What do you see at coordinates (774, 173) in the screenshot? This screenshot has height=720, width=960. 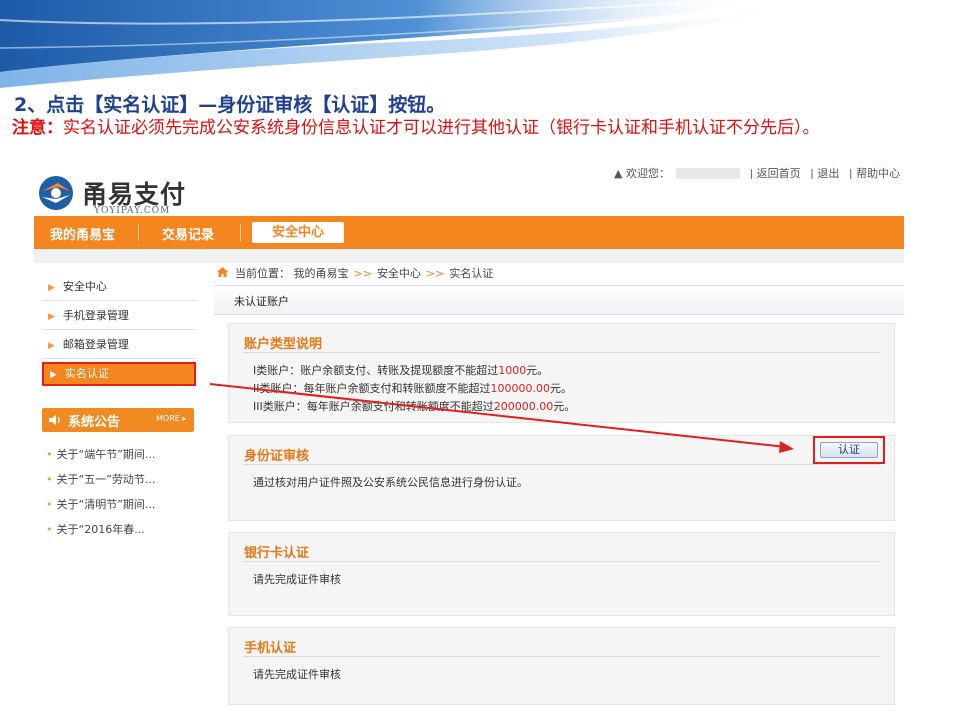 I see `home-link: | 返回首页` at bounding box center [774, 173].